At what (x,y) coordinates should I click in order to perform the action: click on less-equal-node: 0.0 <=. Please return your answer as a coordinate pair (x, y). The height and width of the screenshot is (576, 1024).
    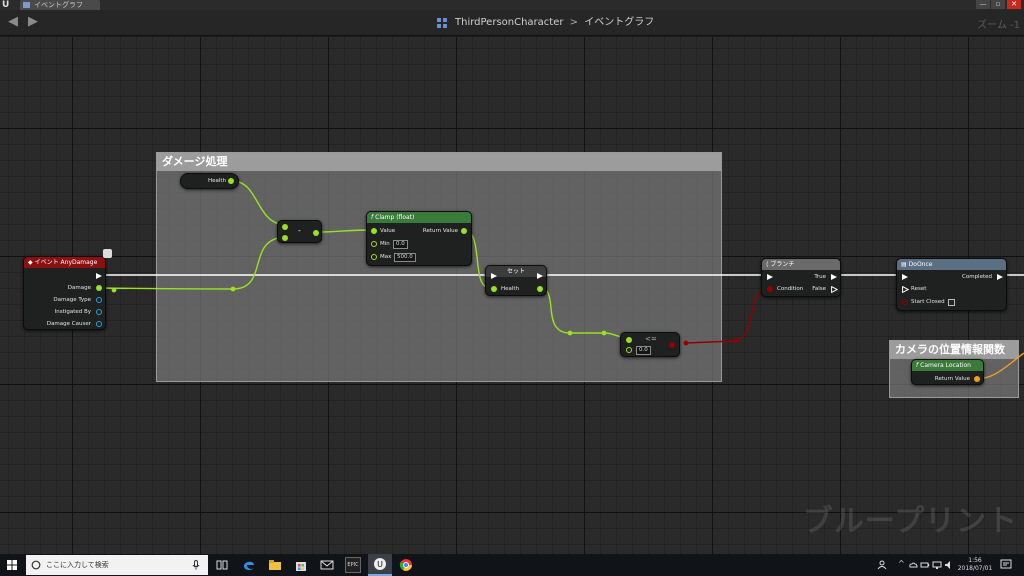
    Looking at the image, I should click on (650, 344).